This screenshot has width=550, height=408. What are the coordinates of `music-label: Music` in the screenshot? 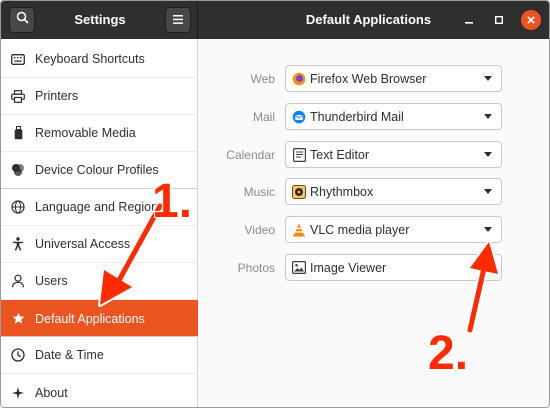 It's located at (259, 192).